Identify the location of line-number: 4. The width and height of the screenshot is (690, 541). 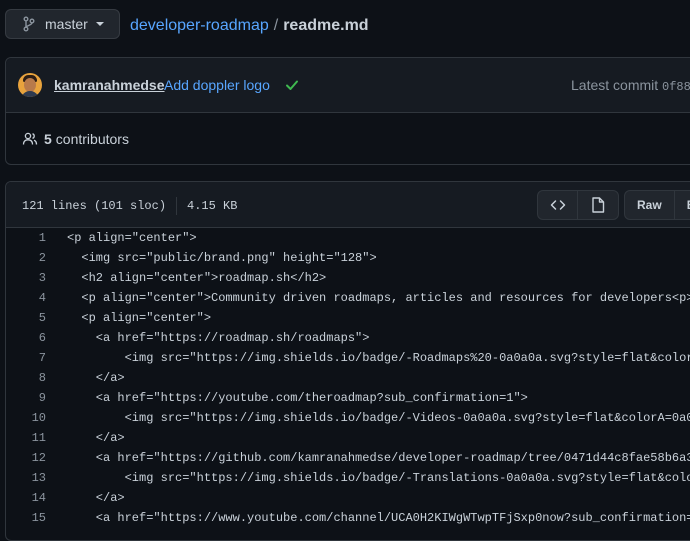
(26, 298).